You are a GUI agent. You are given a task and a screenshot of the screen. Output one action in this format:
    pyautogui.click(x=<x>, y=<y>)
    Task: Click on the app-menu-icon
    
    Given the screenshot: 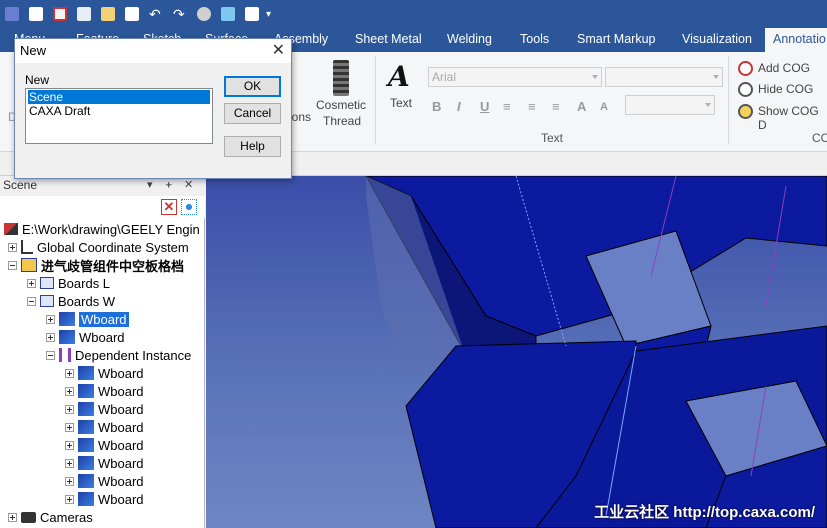 What is the action you would take?
    pyautogui.click(x=12, y=14)
    